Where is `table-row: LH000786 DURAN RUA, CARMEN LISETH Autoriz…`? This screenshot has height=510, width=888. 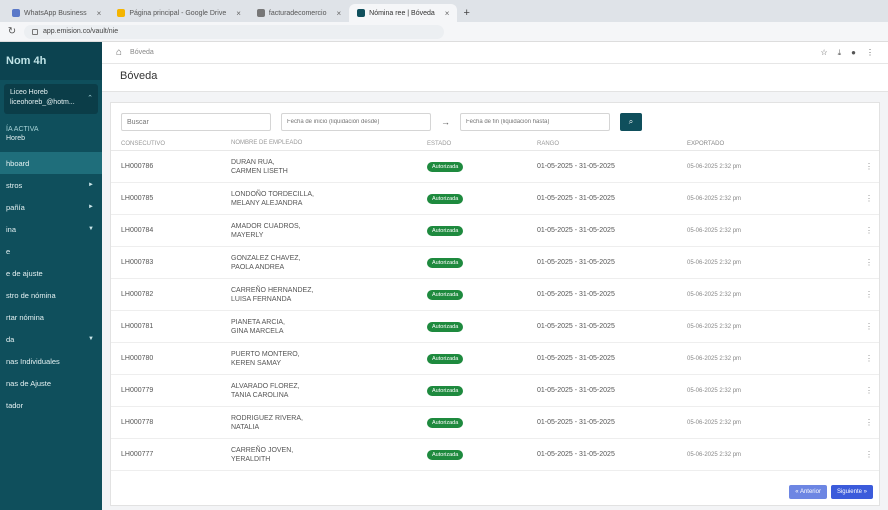
table-row: LH000786 DURAN RUA, CARMEN LISETH Autoriz… is located at coordinates (495, 167).